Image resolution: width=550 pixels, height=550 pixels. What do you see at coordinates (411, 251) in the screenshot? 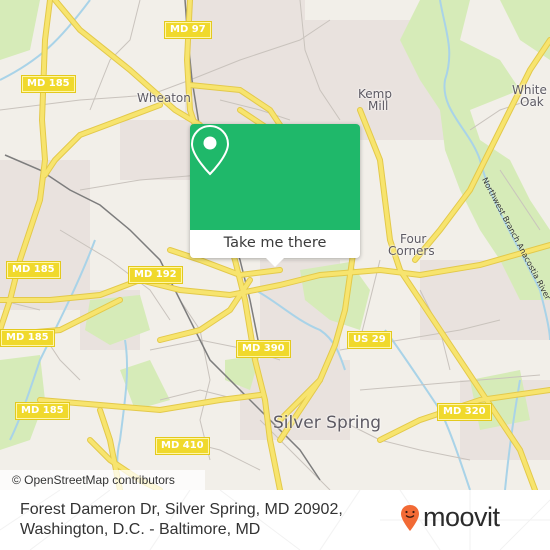
I see `place-label-corners: Corners` at bounding box center [411, 251].